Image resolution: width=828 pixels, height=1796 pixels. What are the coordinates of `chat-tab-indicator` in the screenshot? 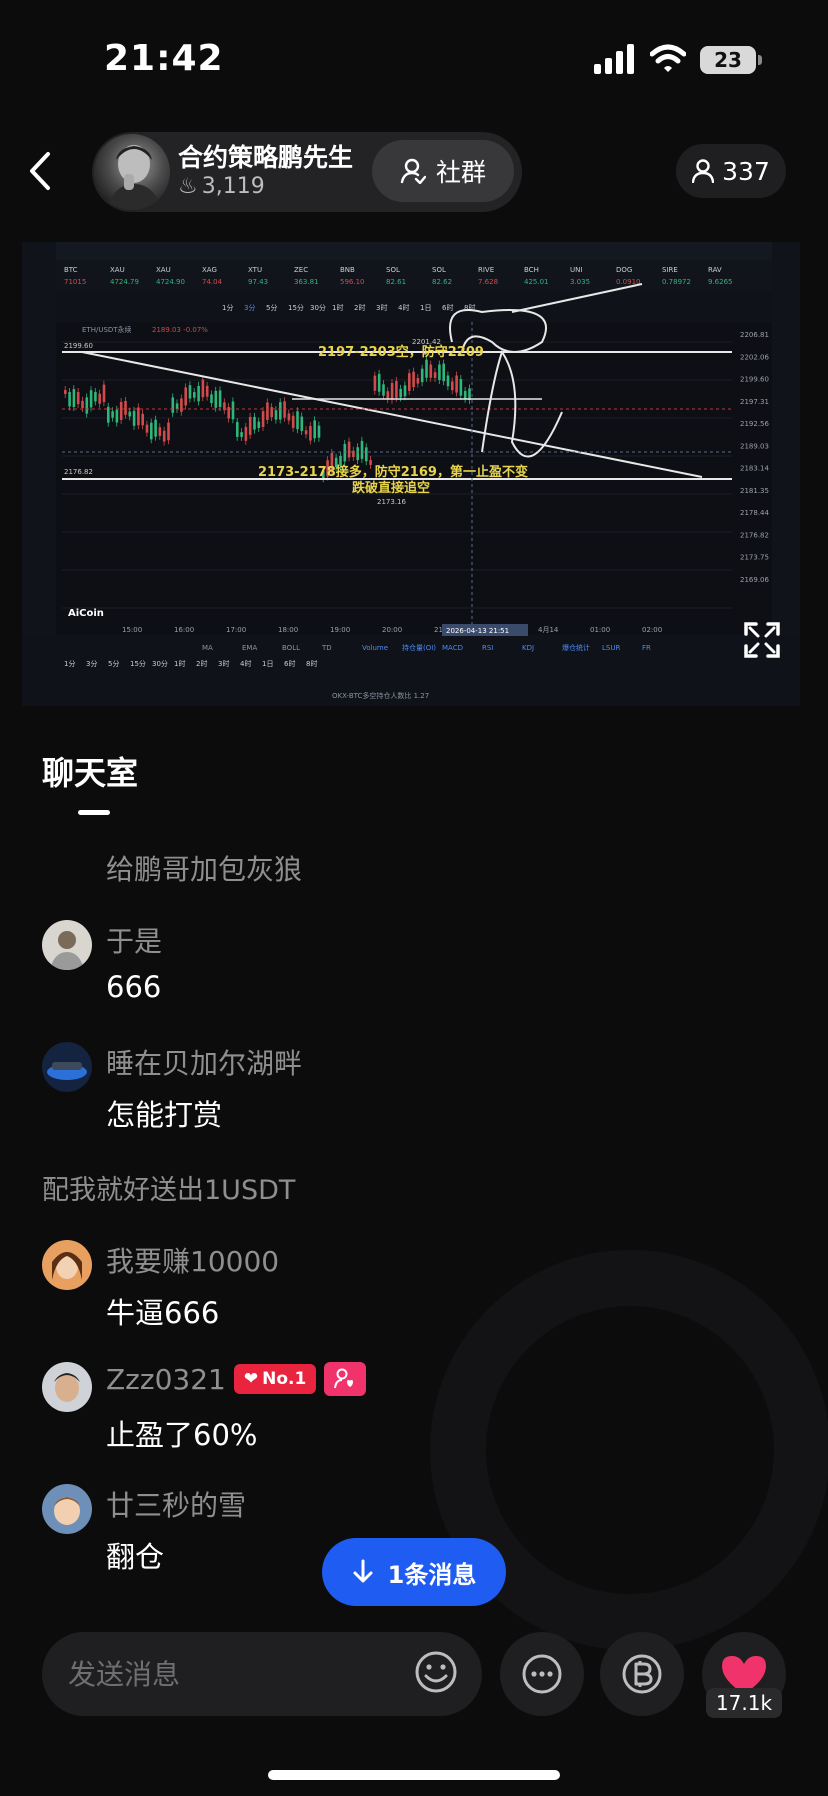 It's located at (94, 812).